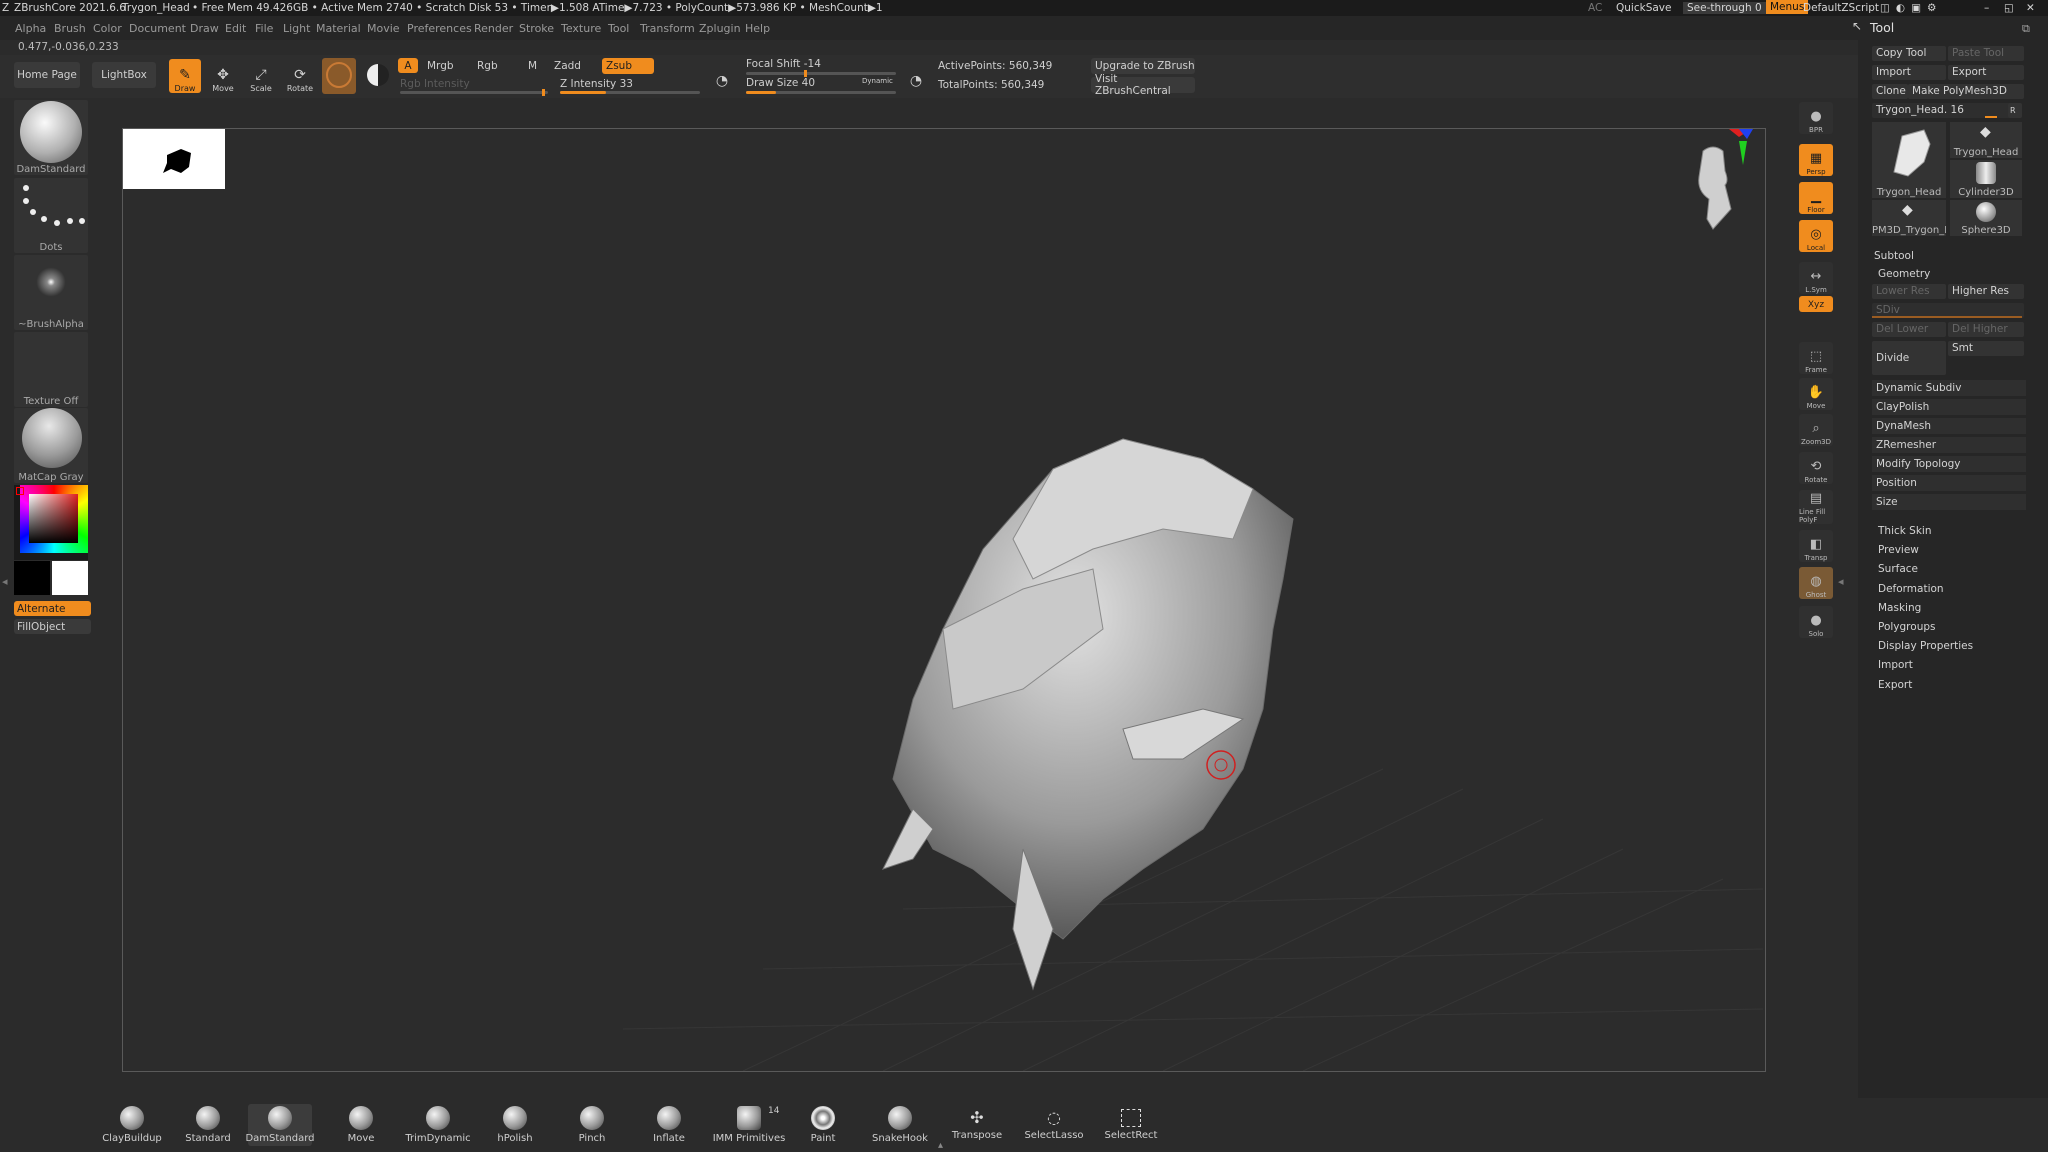 The height and width of the screenshot is (1152, 2048). What do you see at coordinates (1841, 581) in the screenshot?
I see `right-tray-arrow-icon: ◂` at bounding box center [1841, 581].